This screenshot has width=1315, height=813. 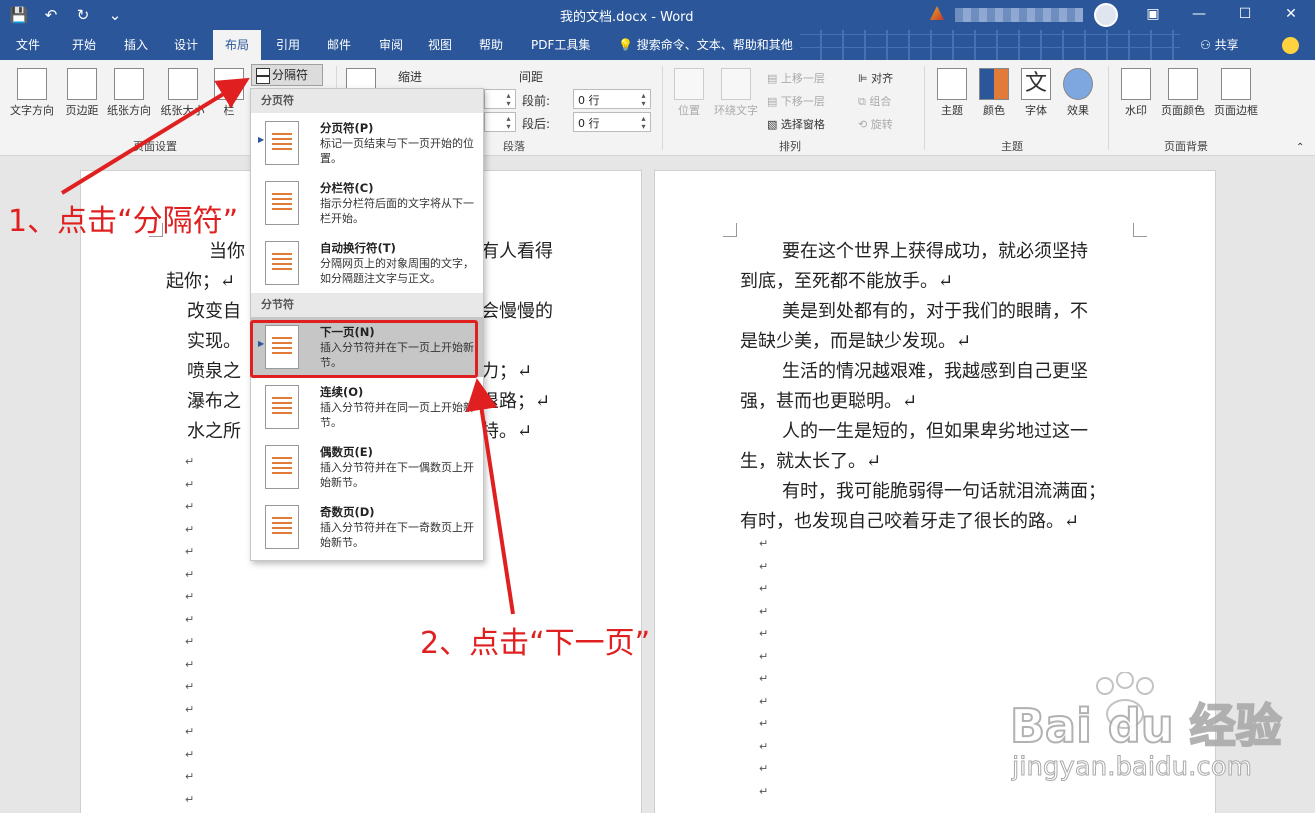 I want to click on menu-item-title: 连续(O), so click(x=342, y=392).